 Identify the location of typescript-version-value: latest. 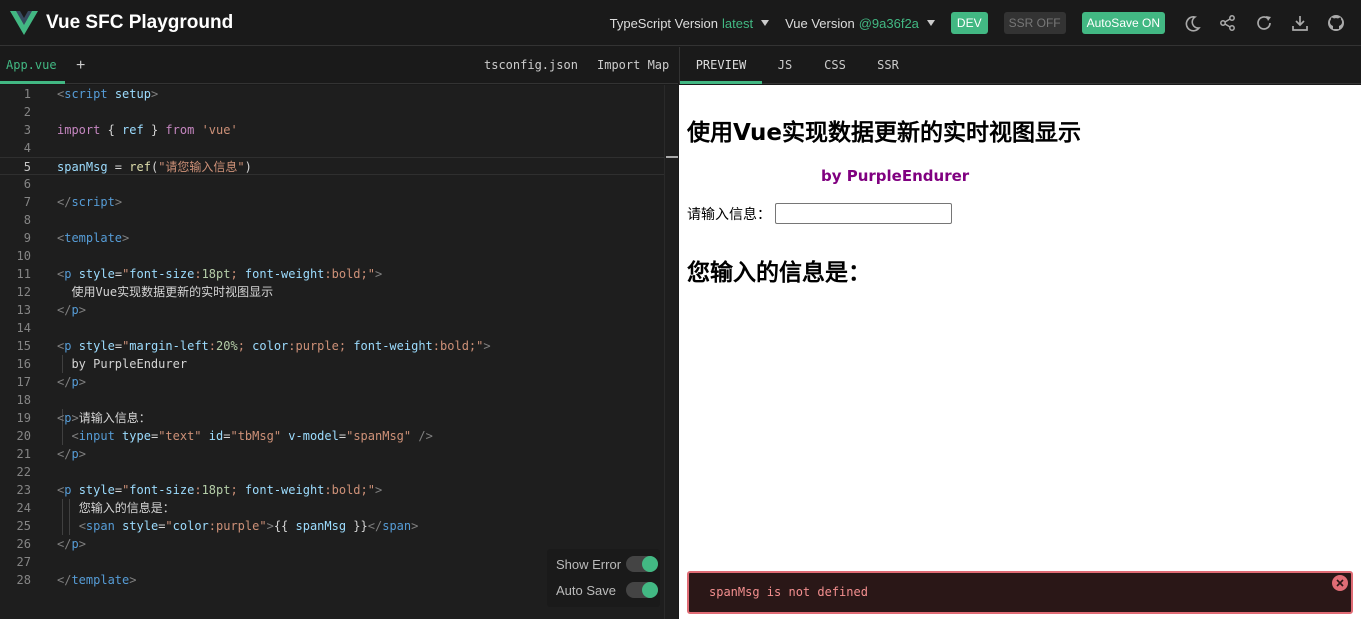
(738, 23).